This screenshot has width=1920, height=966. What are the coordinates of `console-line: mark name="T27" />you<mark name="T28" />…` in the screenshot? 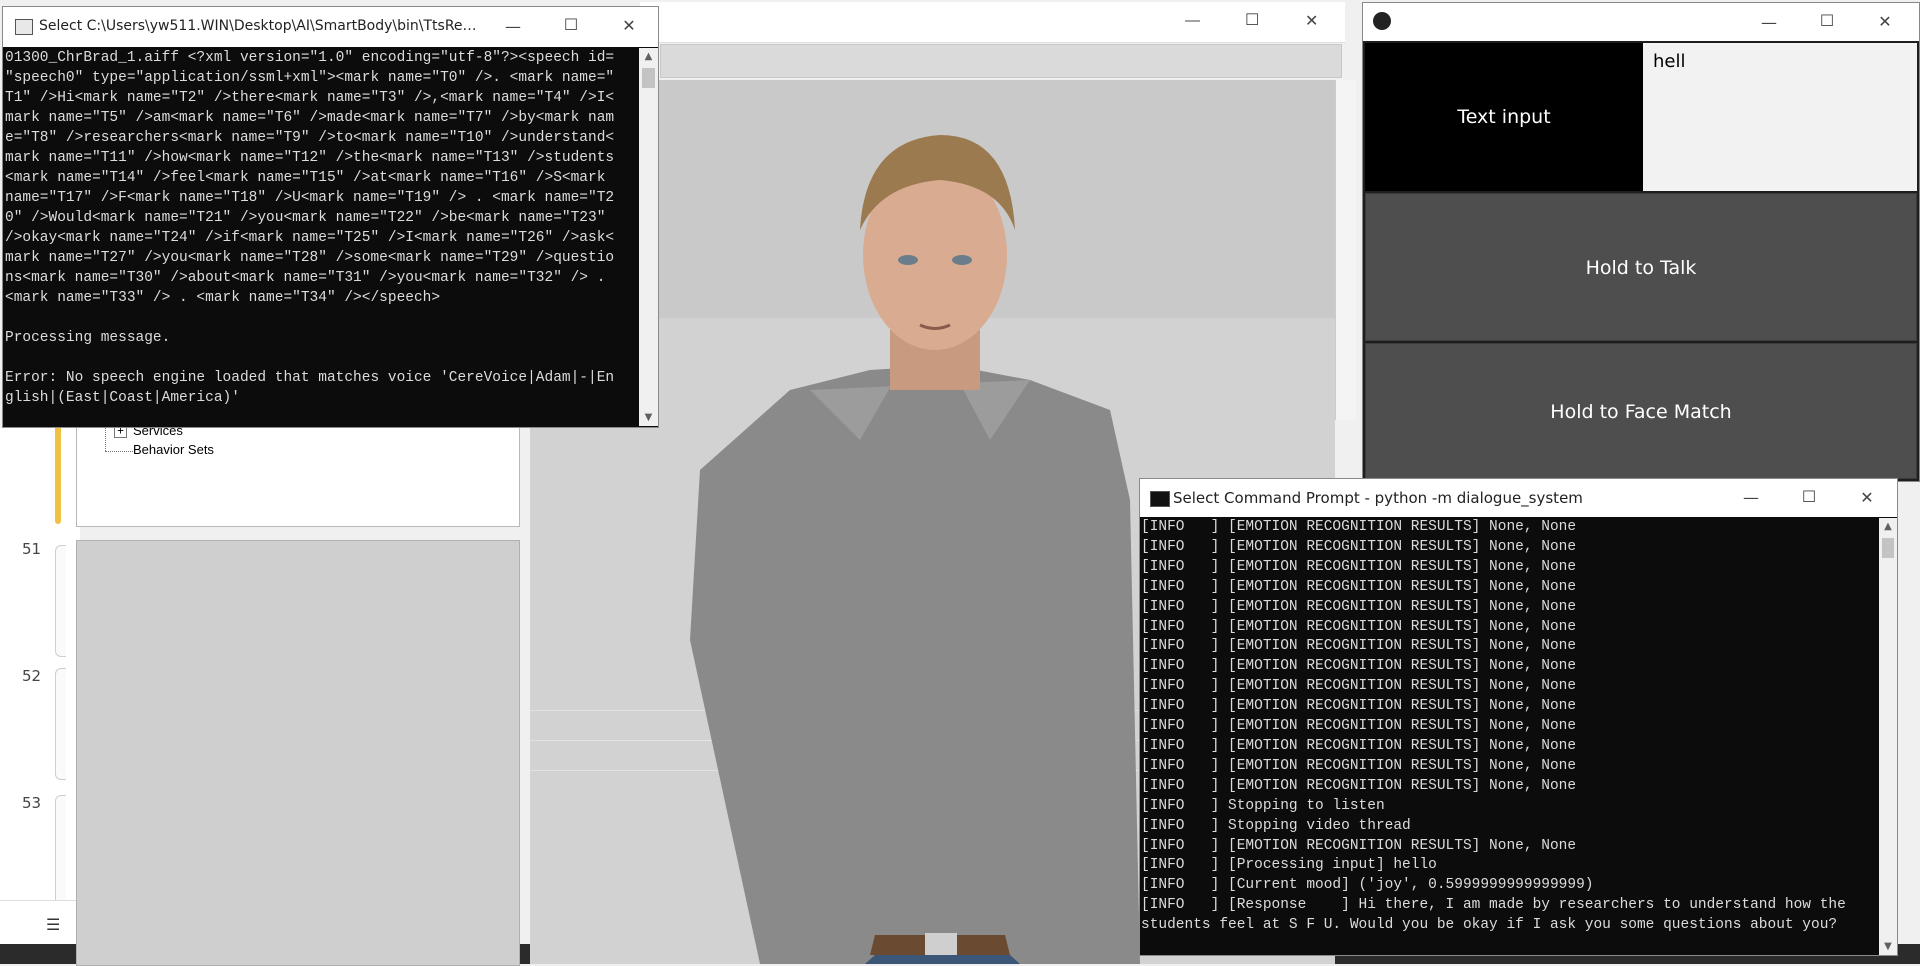 It's located at (310, 258).